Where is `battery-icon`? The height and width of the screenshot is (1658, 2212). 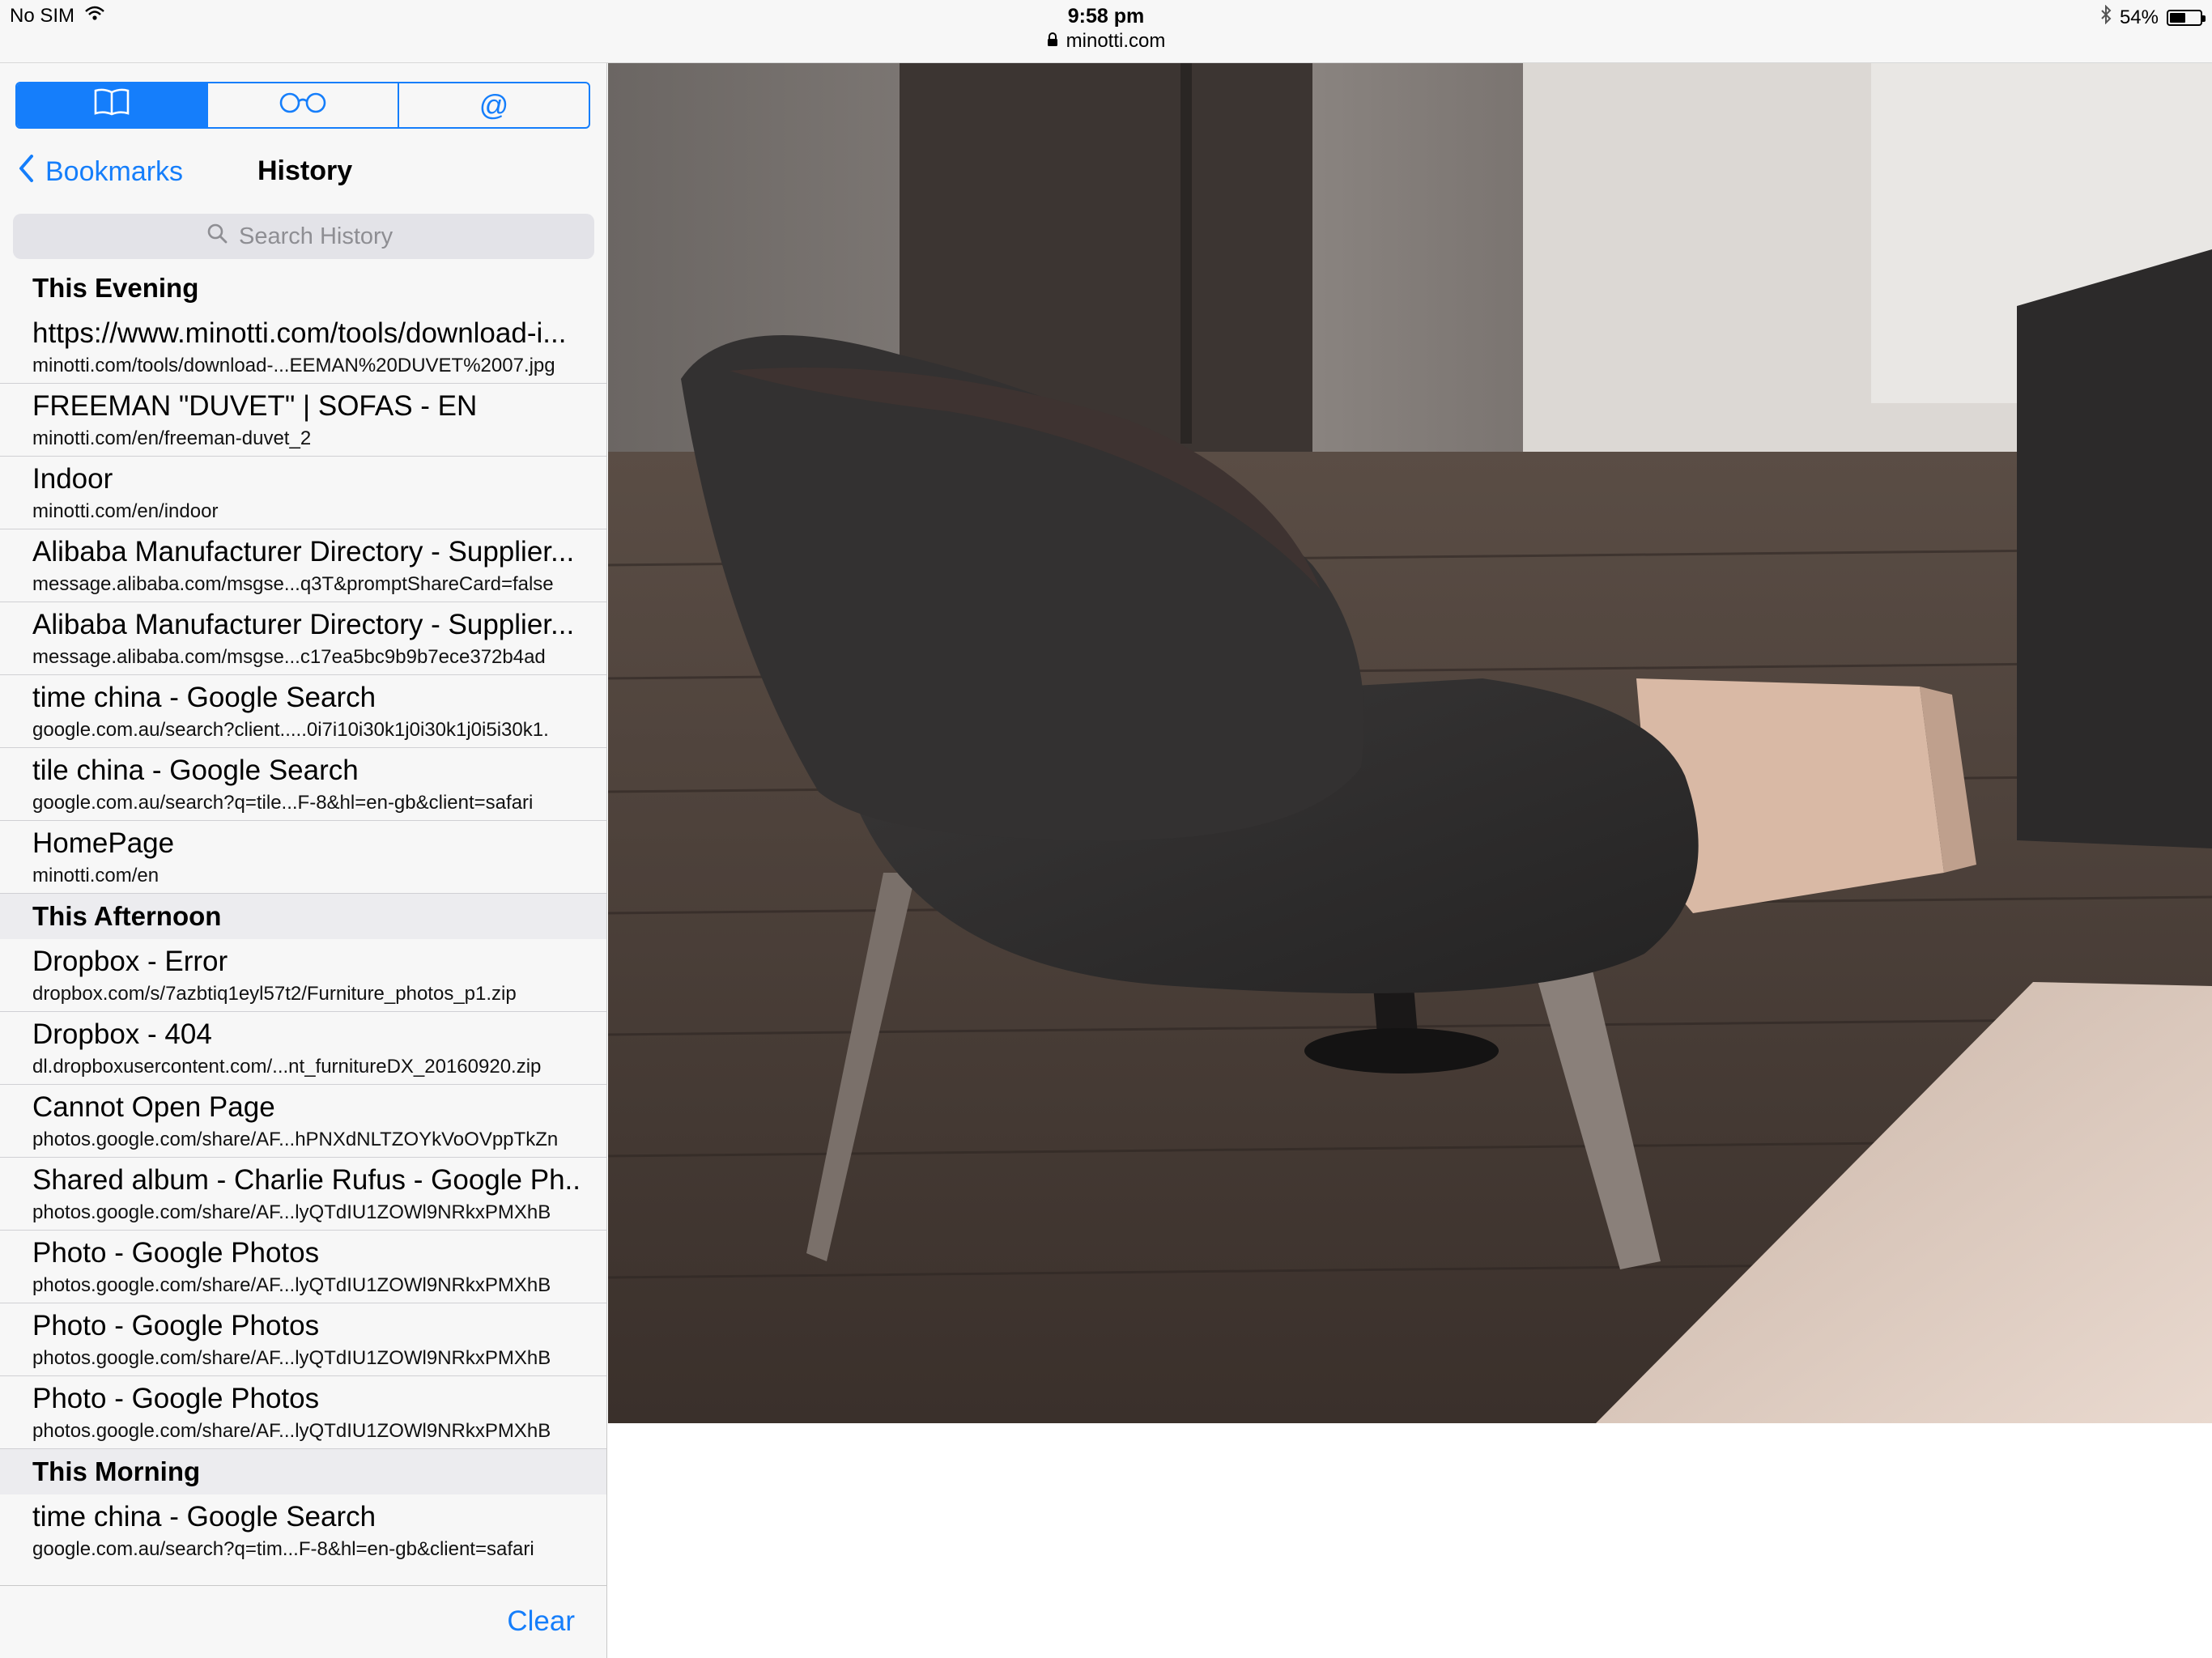
battery-icon is located at coordinates (2186, 17).